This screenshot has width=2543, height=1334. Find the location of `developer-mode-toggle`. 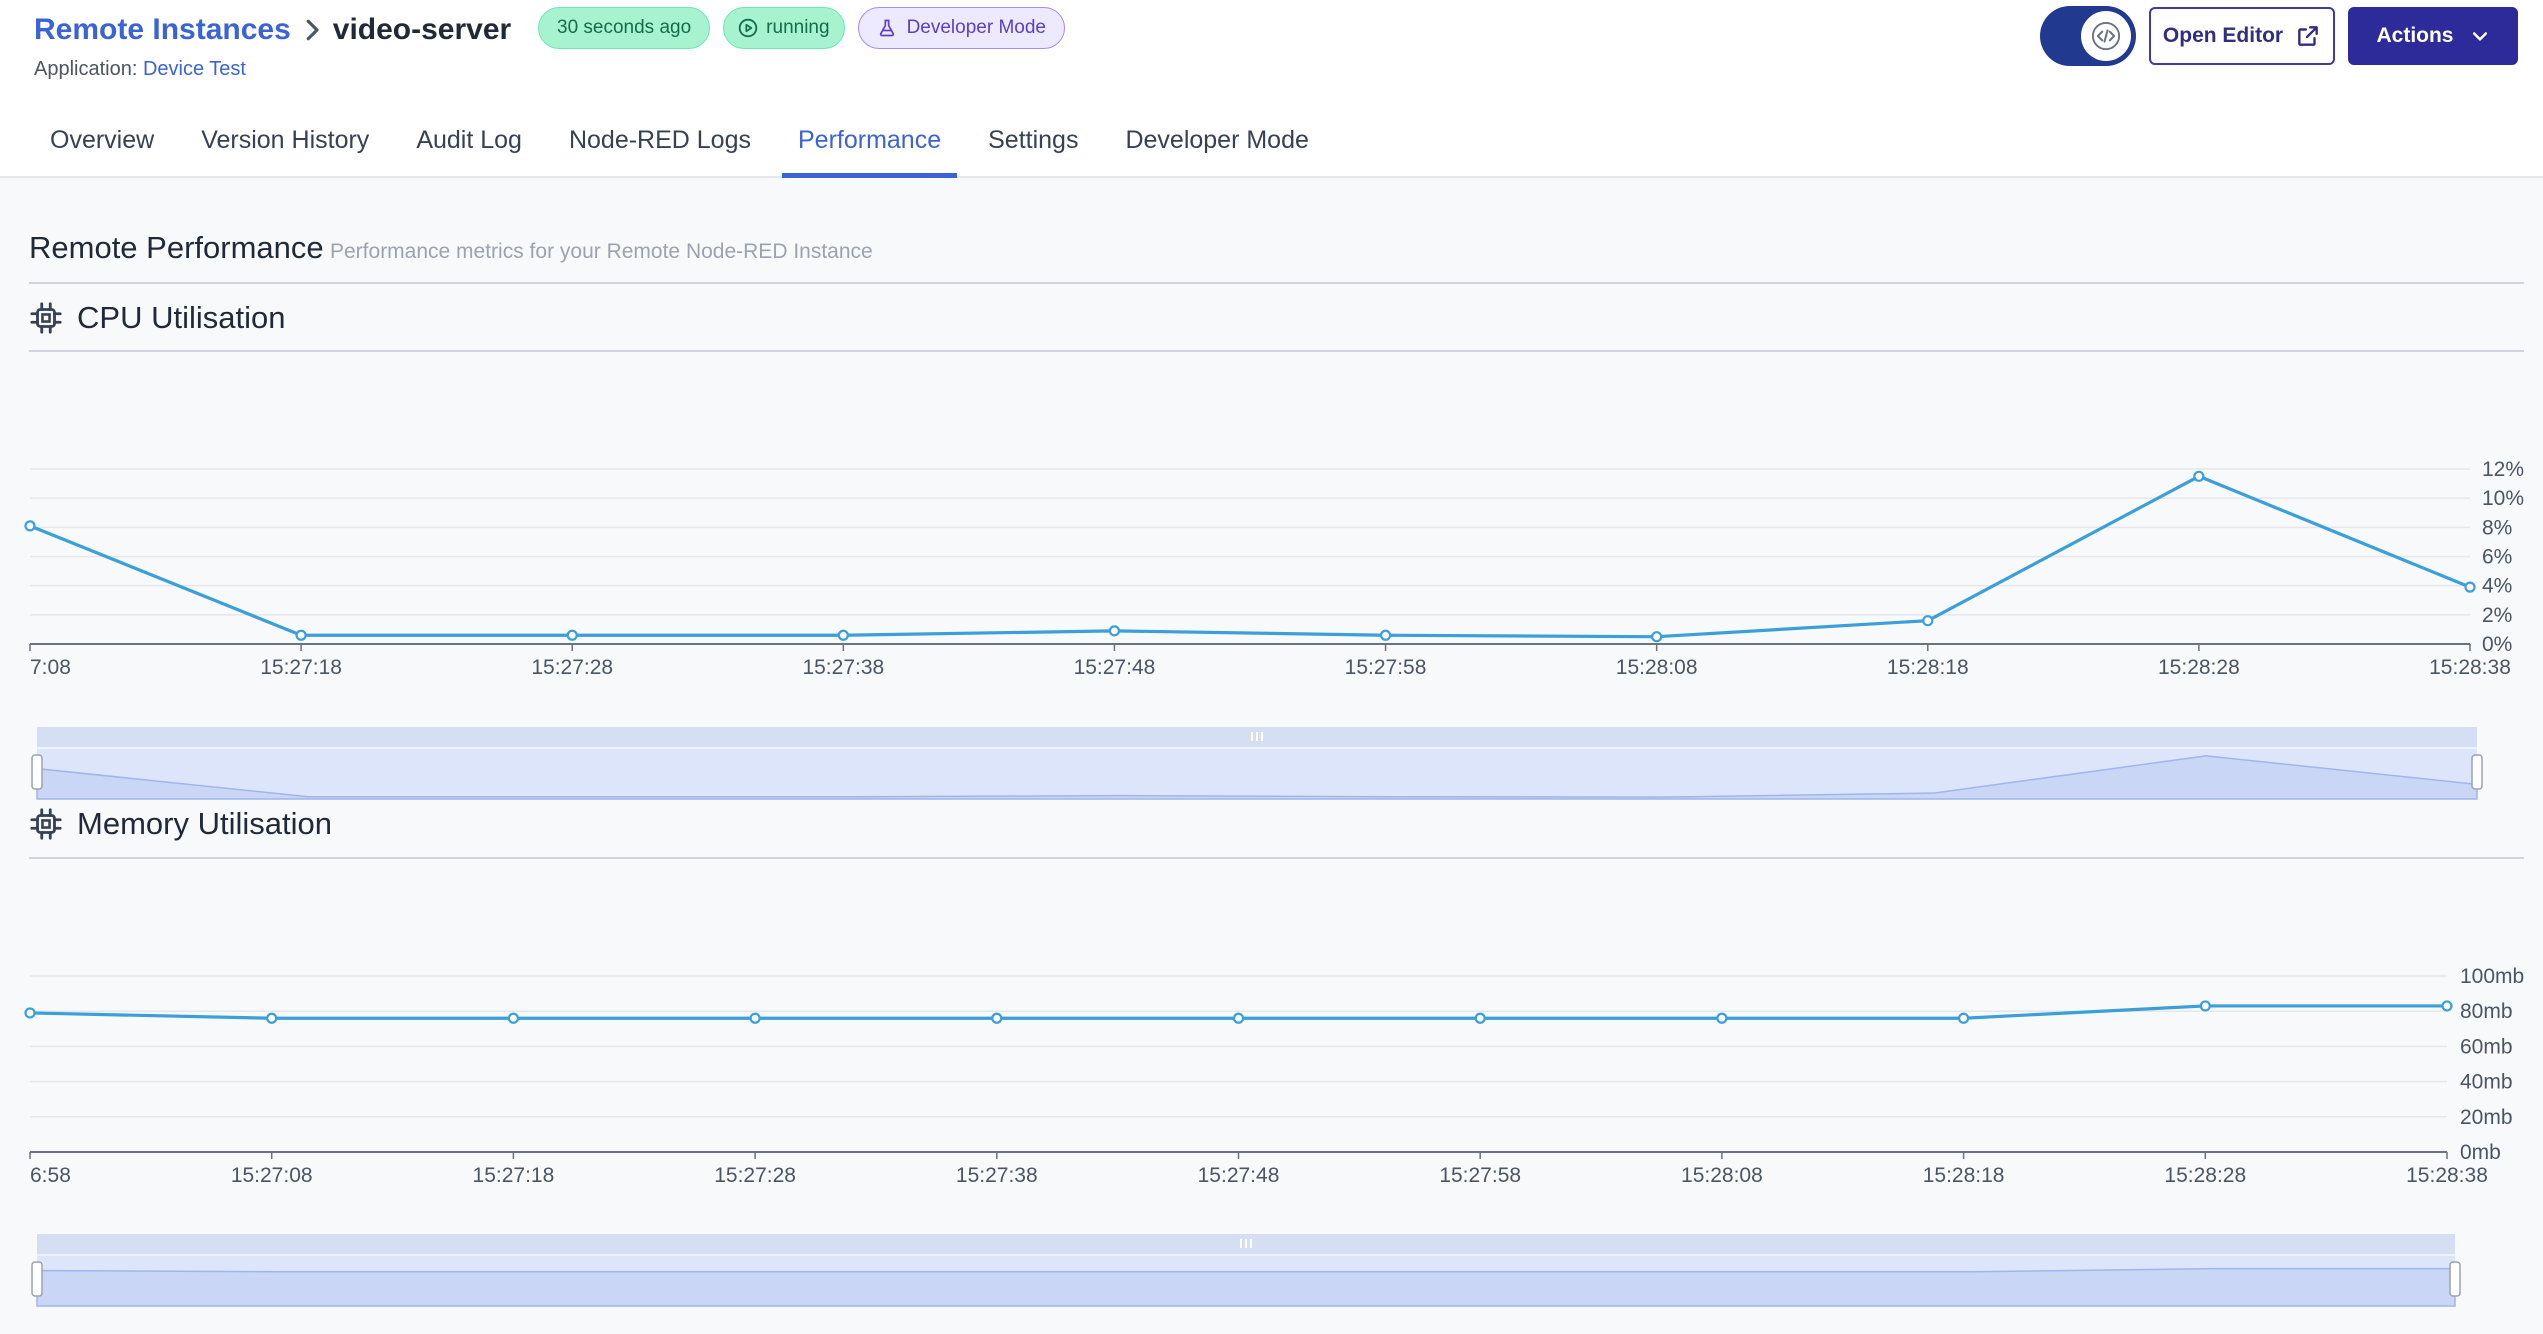

developer-mode-toggle is located at coordinates (2088, 36).